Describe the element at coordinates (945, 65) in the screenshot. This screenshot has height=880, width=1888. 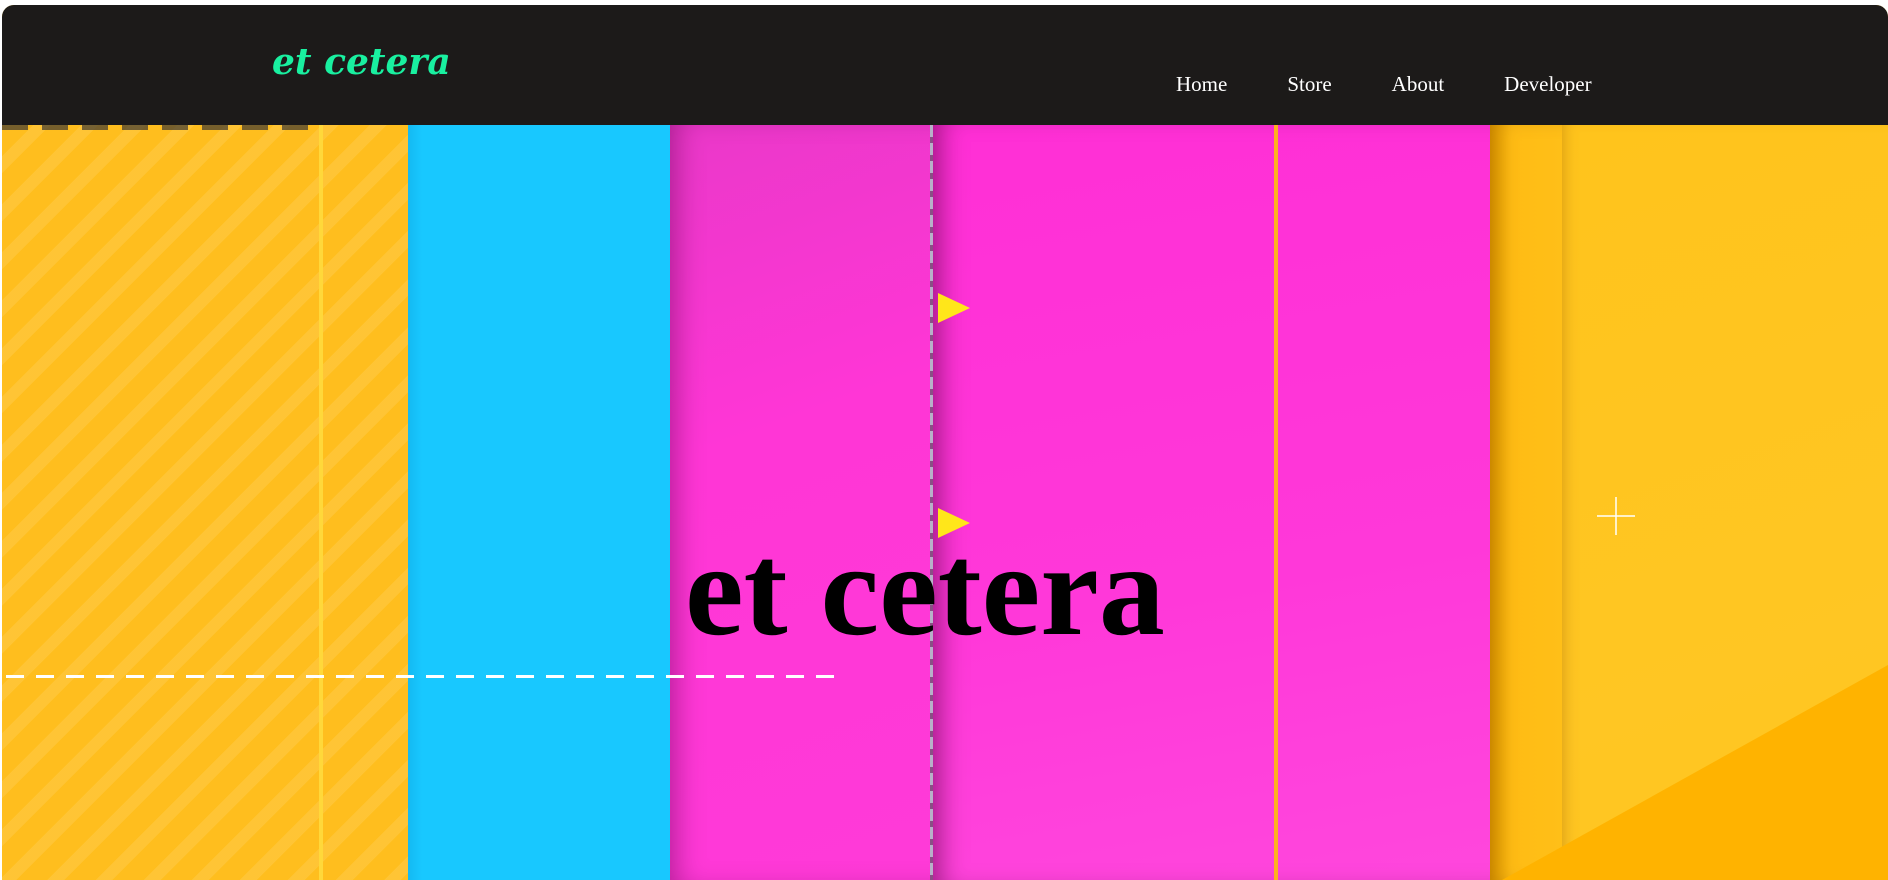
I see `site-header: et cetera Home Store About Developer` at that location.